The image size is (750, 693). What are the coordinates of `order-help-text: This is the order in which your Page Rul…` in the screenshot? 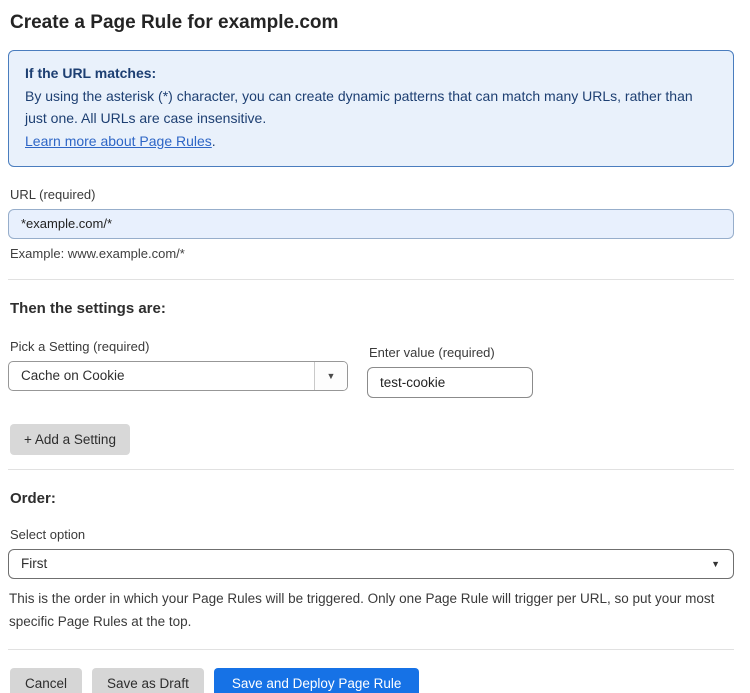 It's located at (362, 609).